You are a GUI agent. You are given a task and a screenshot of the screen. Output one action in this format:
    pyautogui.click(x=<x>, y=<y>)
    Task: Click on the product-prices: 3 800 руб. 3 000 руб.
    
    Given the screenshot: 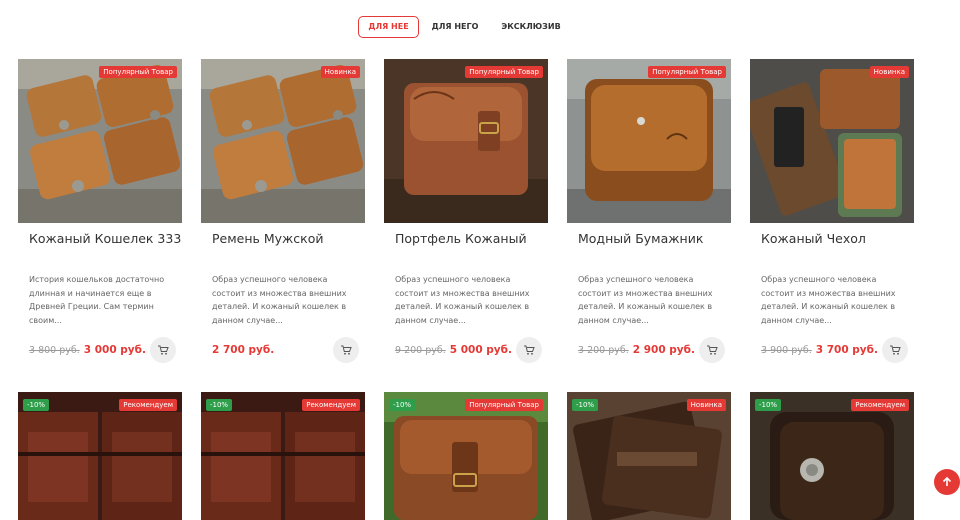 What is the action you would take?
    pyautogui.click(x=87, y=350)
    